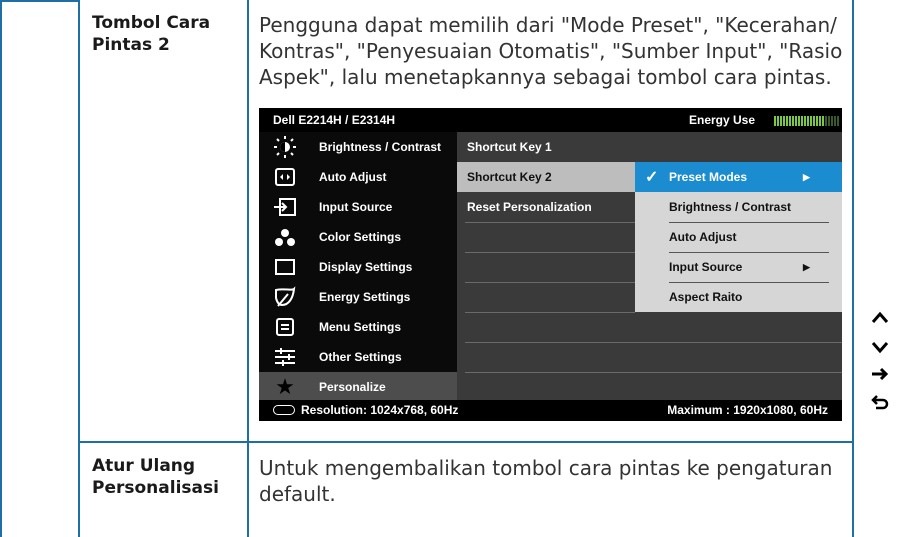 The height and width of the screenshot is (537, 910). Describe the element at coordinates (39, 1) in the screenshot. I see `table-top-border-left` at that location.